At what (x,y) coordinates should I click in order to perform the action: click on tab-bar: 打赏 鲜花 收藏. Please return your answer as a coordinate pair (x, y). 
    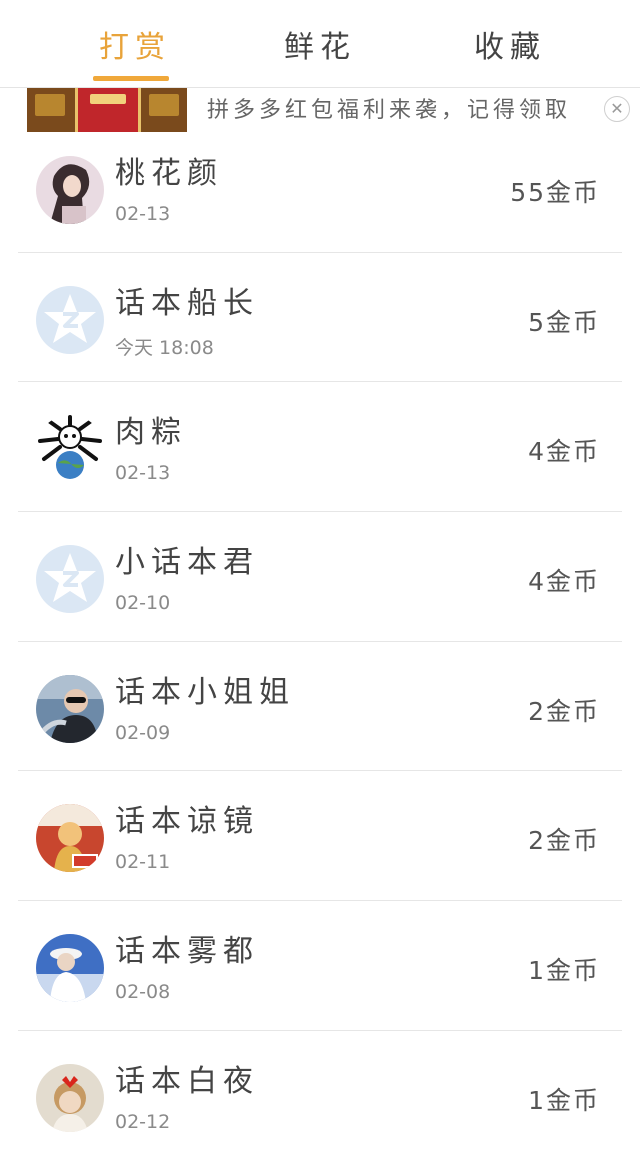
    Looking at the image, I should click on (320, 44).